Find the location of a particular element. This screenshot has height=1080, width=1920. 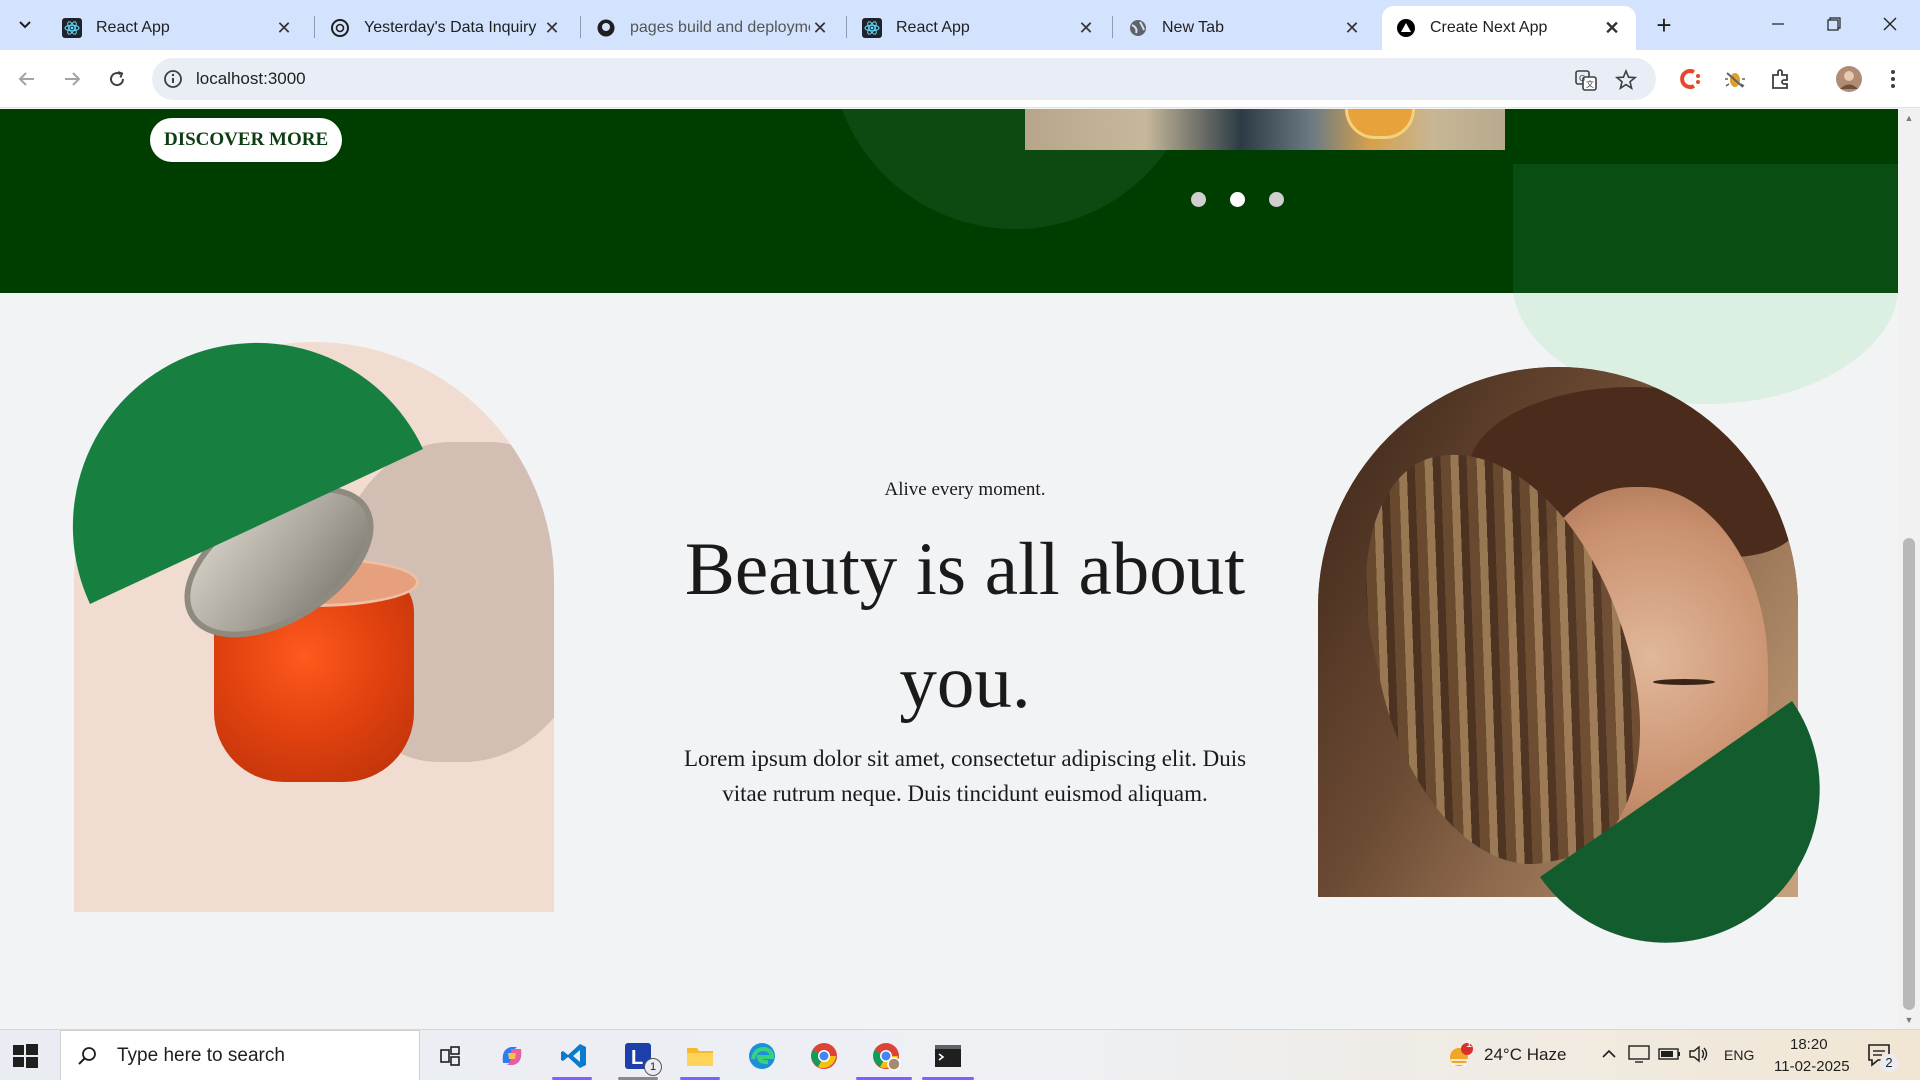

hero-product-image is located at coordinates (1265, 129).